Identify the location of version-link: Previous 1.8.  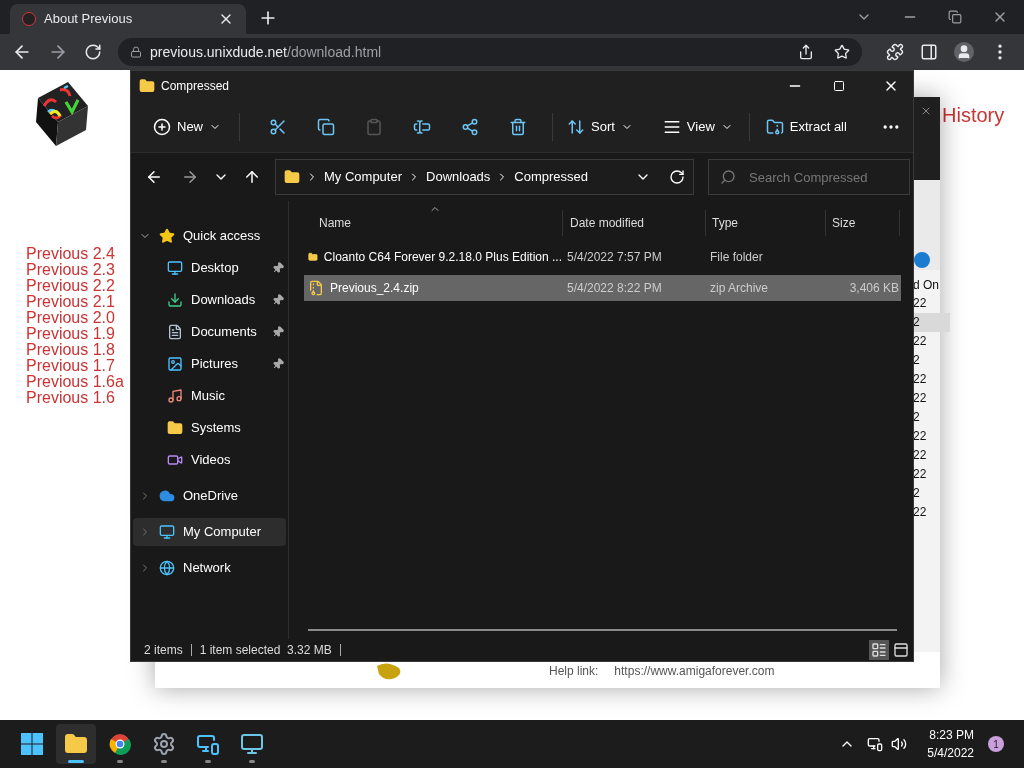
(75, 350).